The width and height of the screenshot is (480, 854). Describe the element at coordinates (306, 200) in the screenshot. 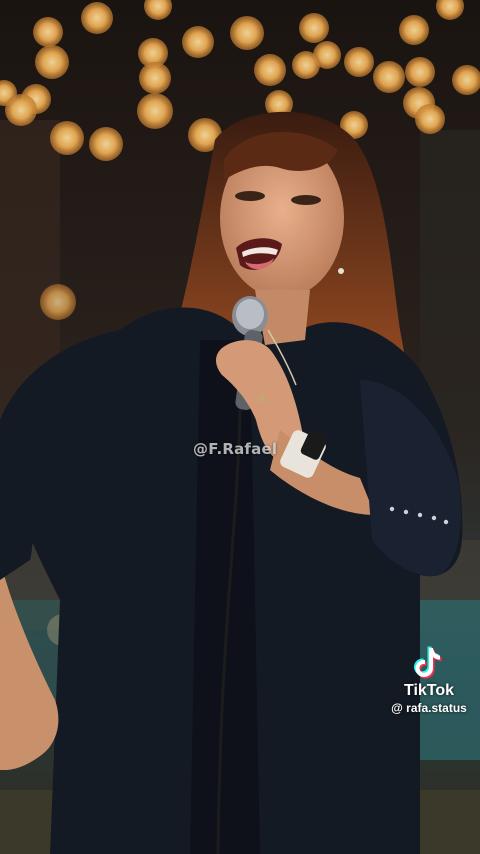

I see `right-eye` at that location.